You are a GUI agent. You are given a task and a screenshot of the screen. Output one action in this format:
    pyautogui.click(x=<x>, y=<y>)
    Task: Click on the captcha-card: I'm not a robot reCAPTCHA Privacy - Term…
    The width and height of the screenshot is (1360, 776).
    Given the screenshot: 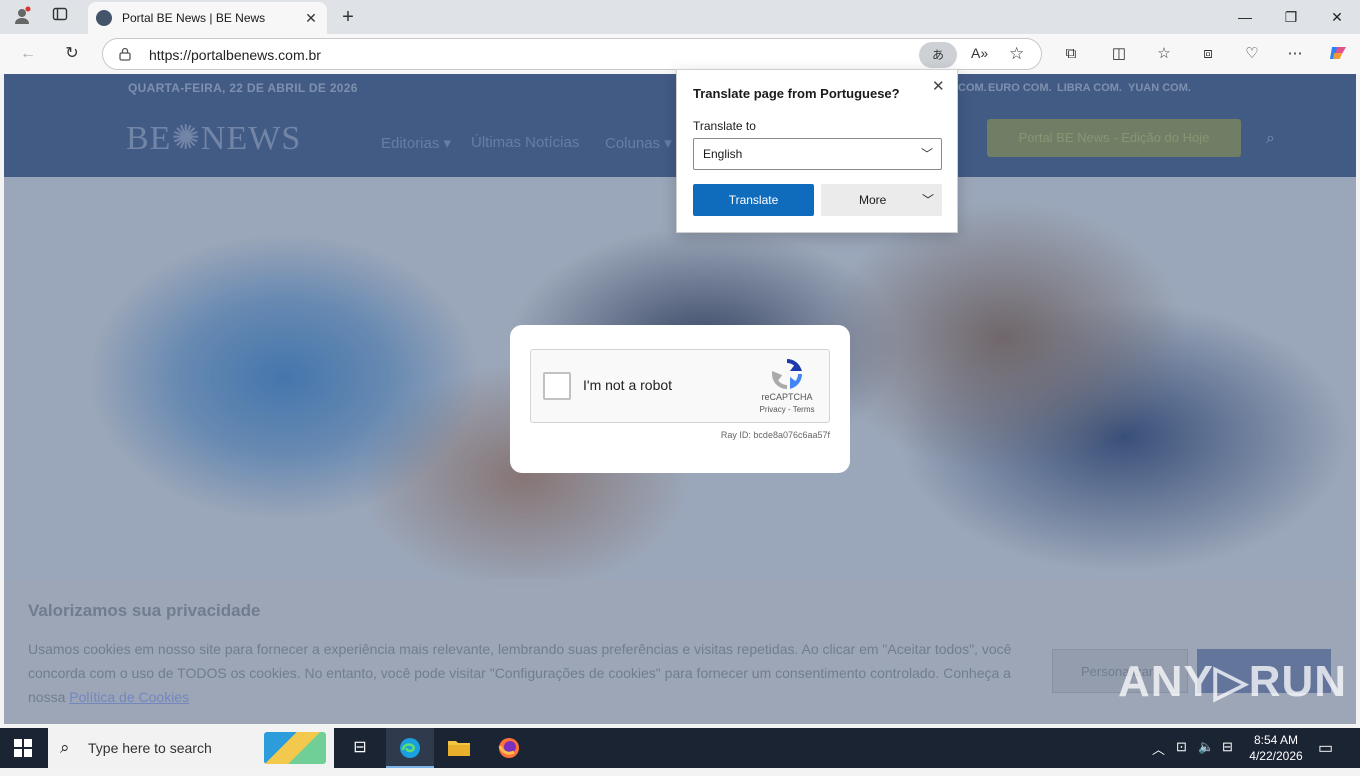 What is the action you would take?
    pyautogui.click(x=680, y=399)
    